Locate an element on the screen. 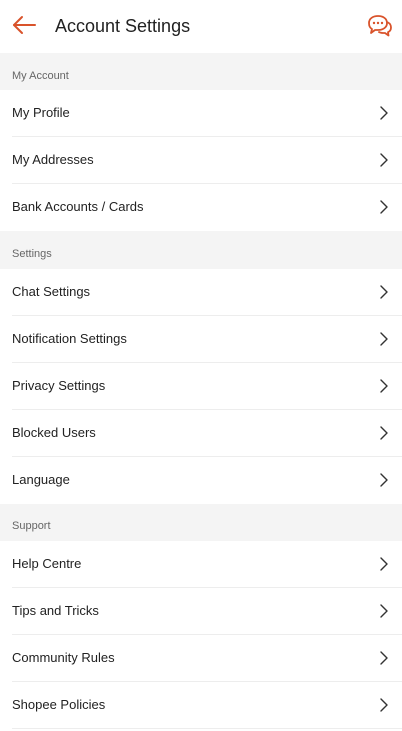  section-label: Settings is located at coordinates (32, 254).